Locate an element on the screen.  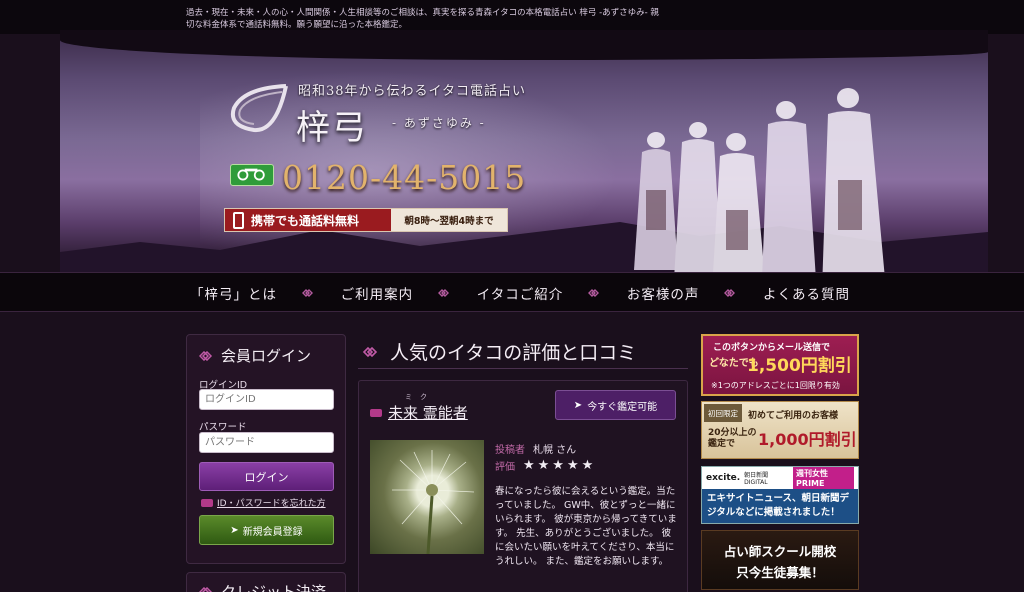
rating-row: 評価 ★★★★★ is located at coordinates (545, 465).